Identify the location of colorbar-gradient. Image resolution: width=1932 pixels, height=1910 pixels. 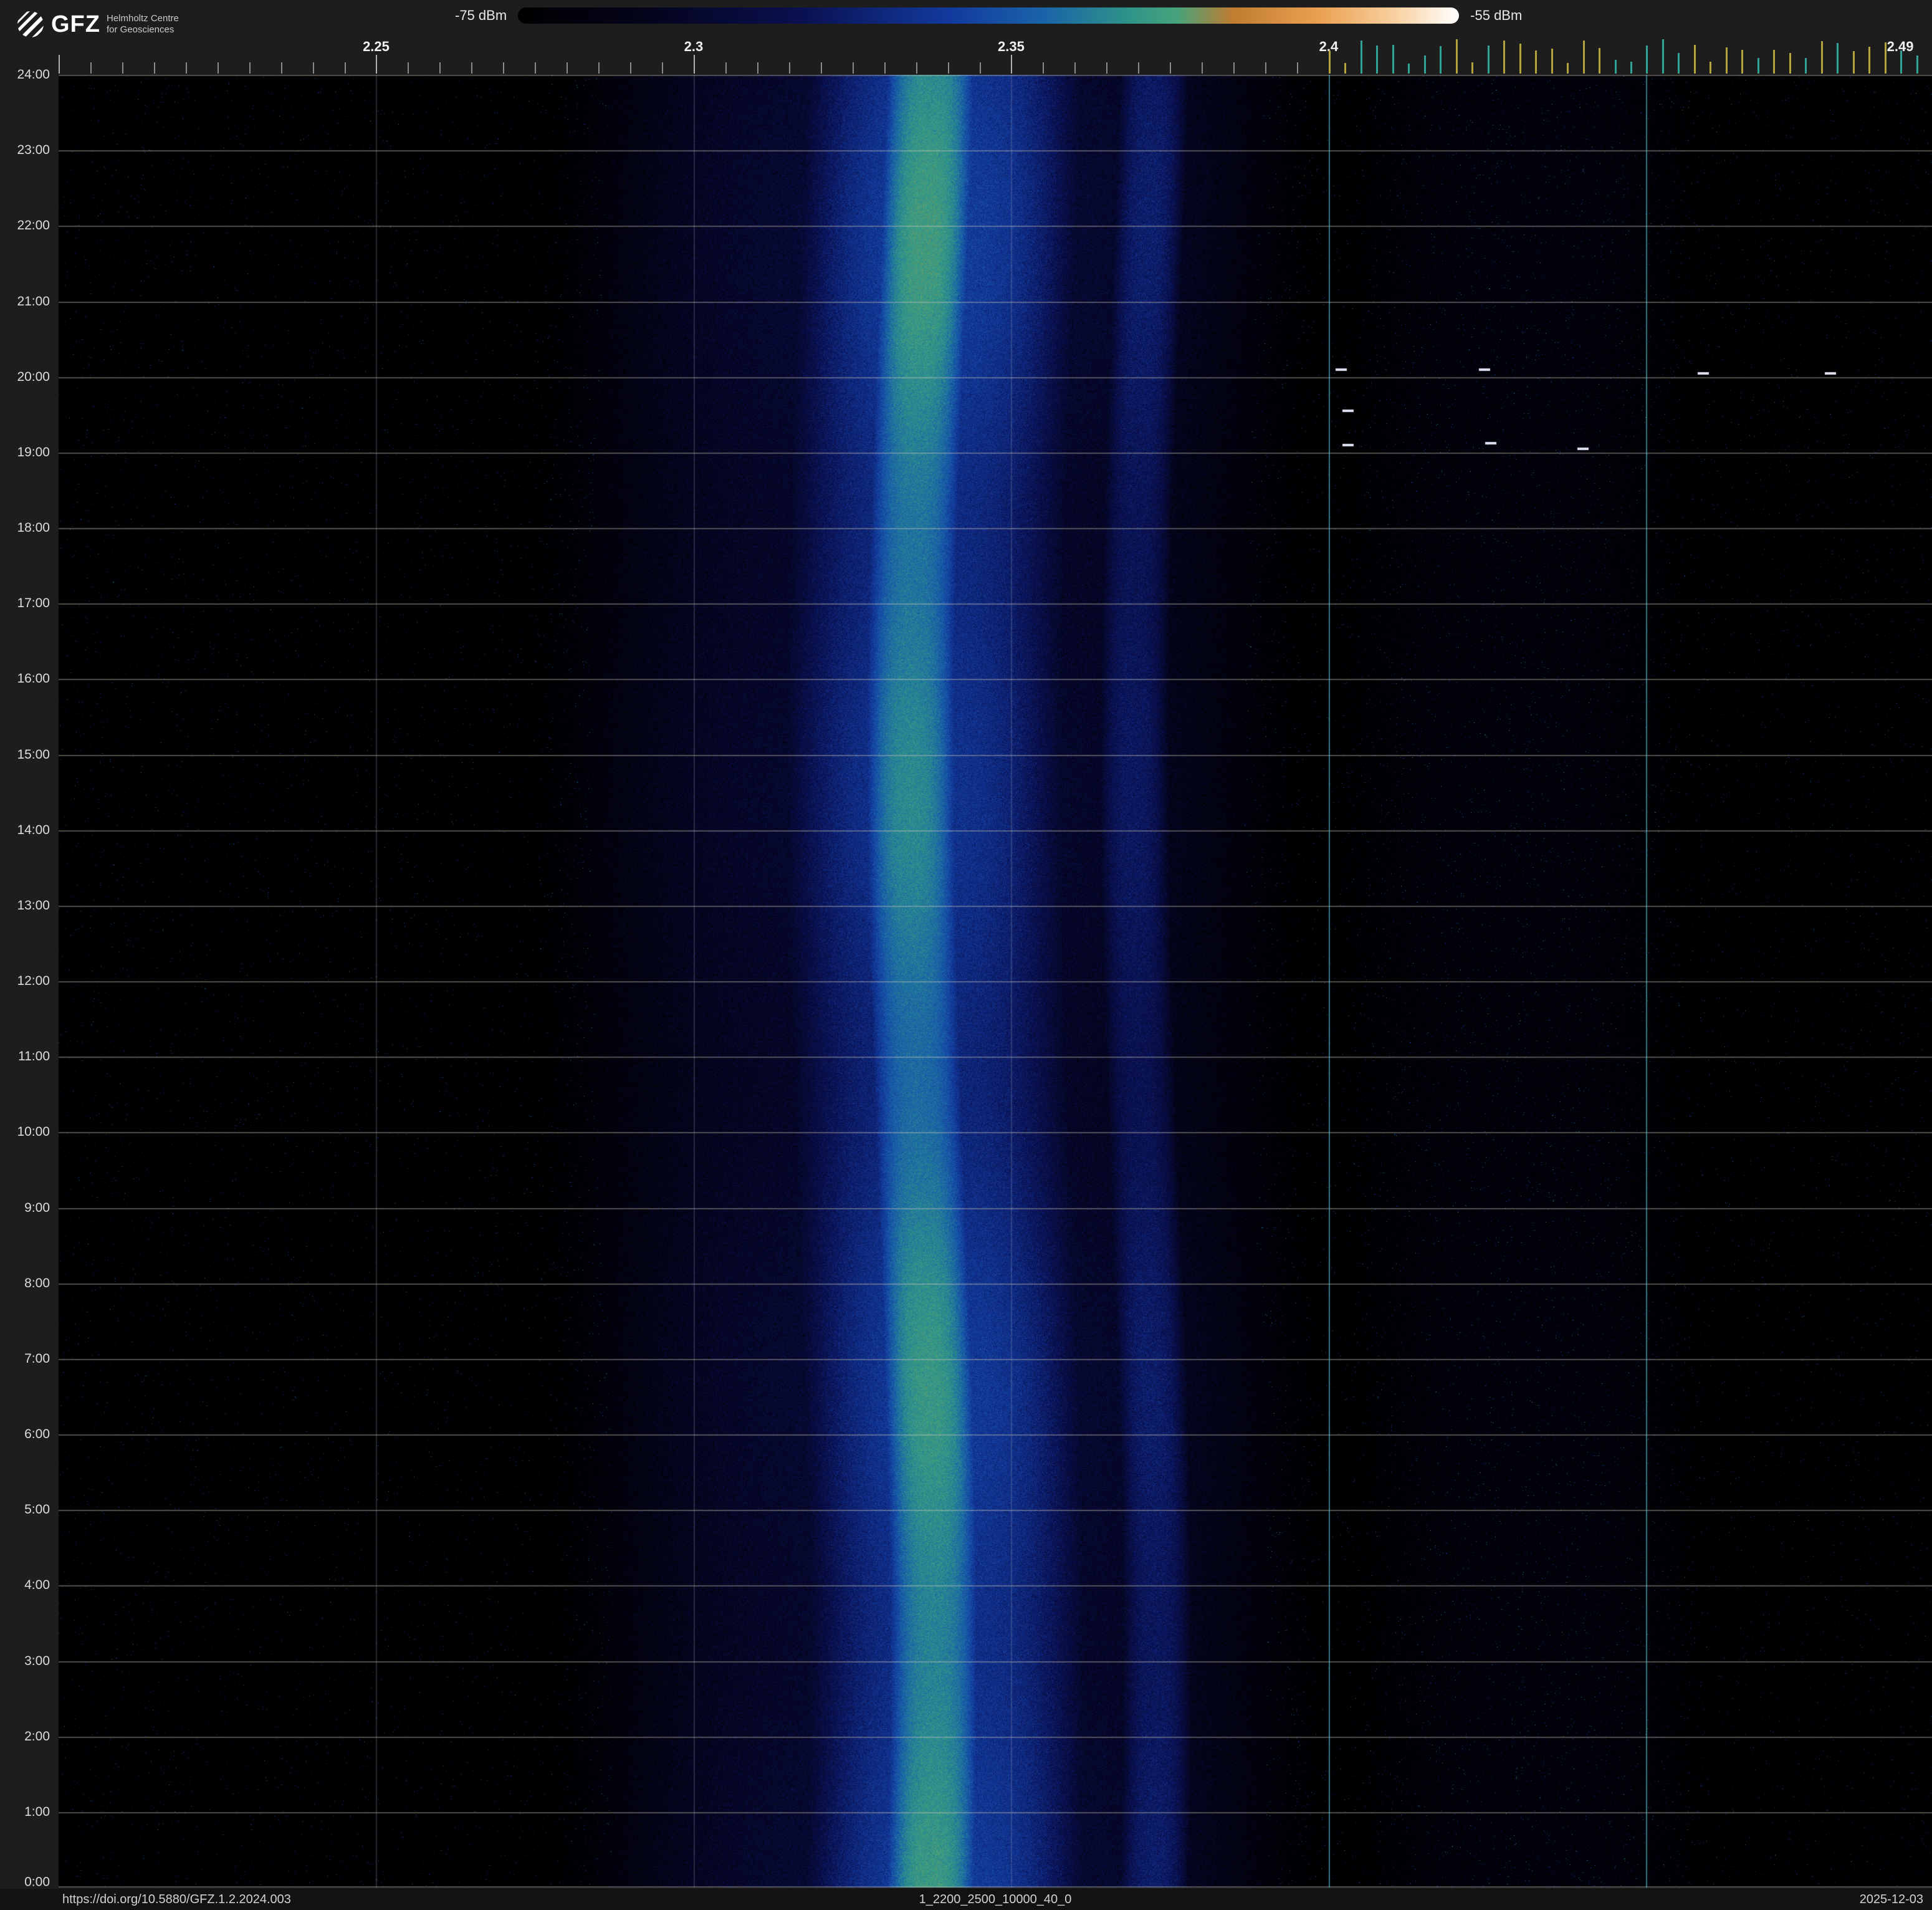
(989, 15).